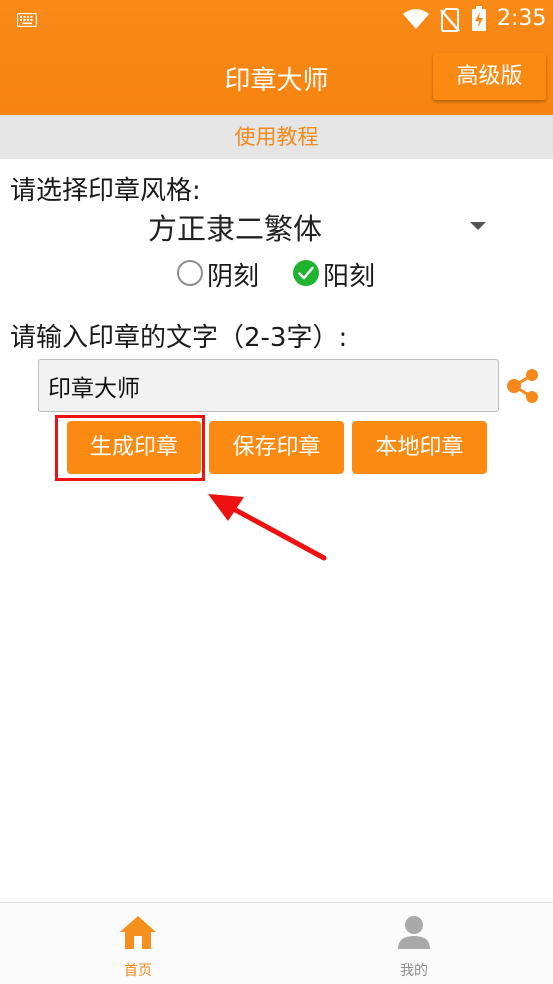 The image size is (553, 984). What do you see at coordinates (489, 76) in the screenshot?
I see `pro-version-button: 高级版` at bounding box center [489, 76].